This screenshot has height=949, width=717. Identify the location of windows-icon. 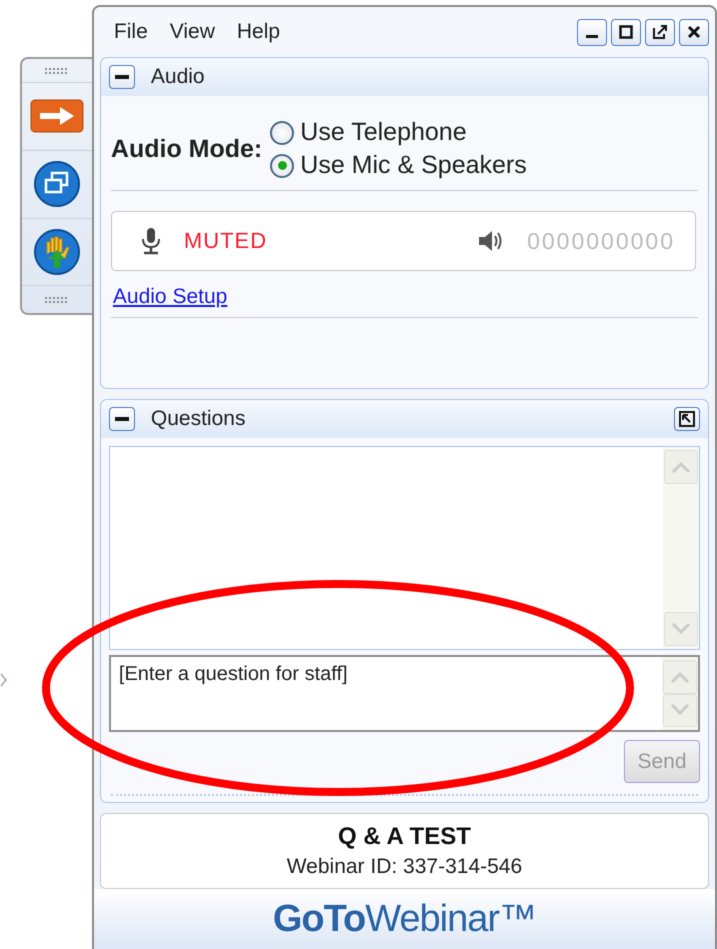
(56, 184).